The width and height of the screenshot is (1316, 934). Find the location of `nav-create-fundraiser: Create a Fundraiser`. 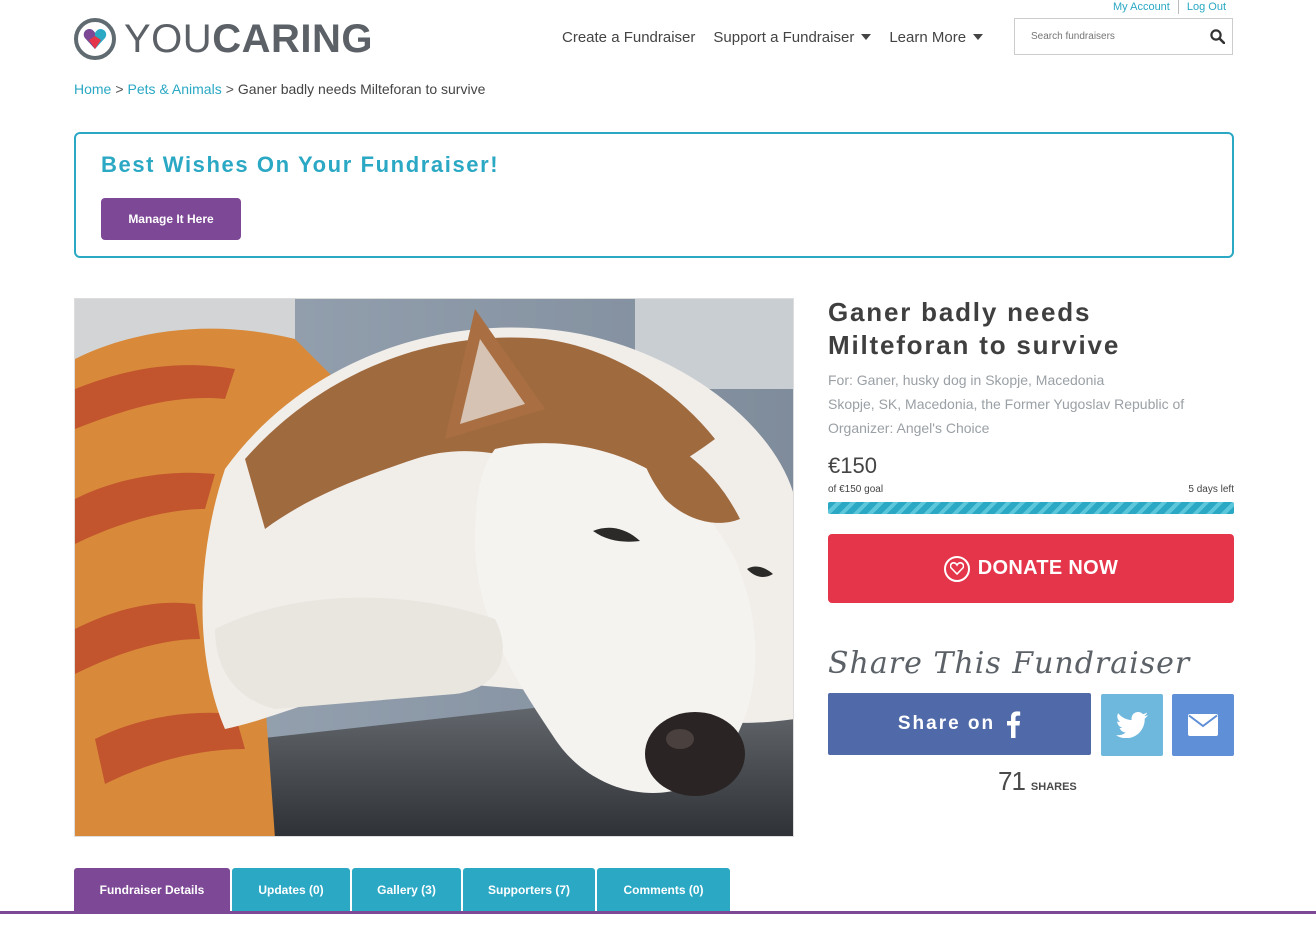

nav-create-fundraiser: Create a Fundraiser is located at coordinates (628, 37).